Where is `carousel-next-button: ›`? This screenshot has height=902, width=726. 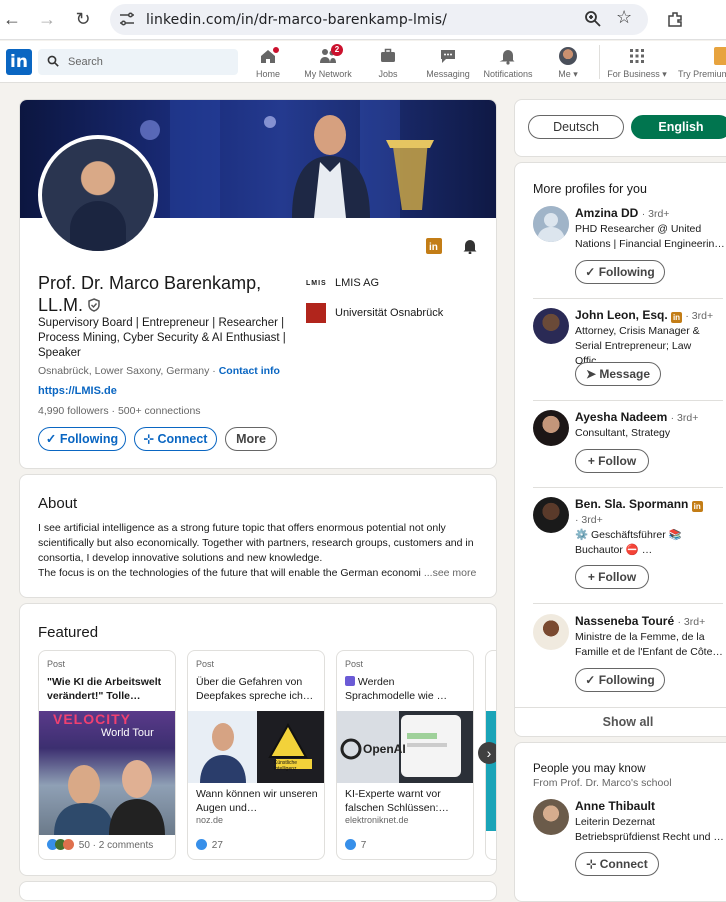 carousel-next-button: › is located at coordinates (487, 753).